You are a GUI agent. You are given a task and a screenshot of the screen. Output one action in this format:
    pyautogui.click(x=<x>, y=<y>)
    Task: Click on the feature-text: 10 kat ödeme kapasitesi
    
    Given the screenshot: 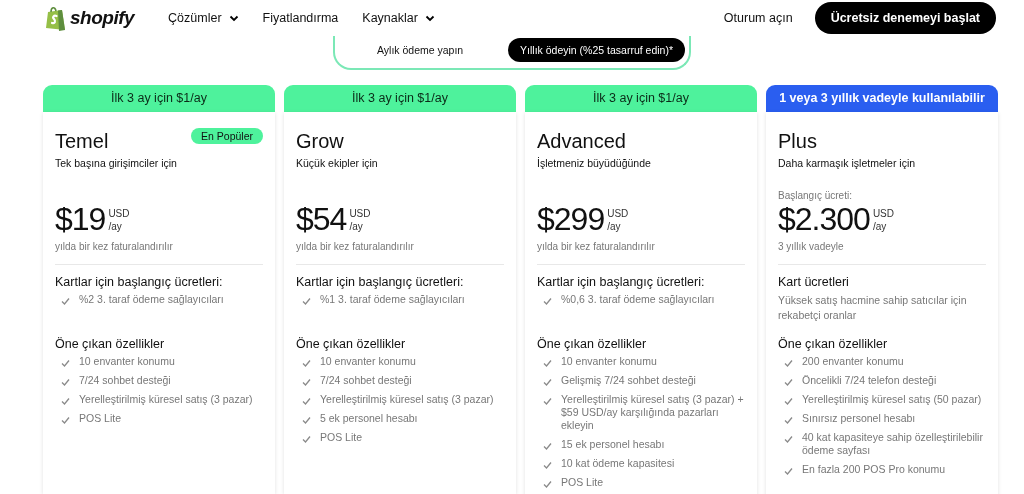 What is the action you would take?
    pyautogui.click(x=618, y=463)
    